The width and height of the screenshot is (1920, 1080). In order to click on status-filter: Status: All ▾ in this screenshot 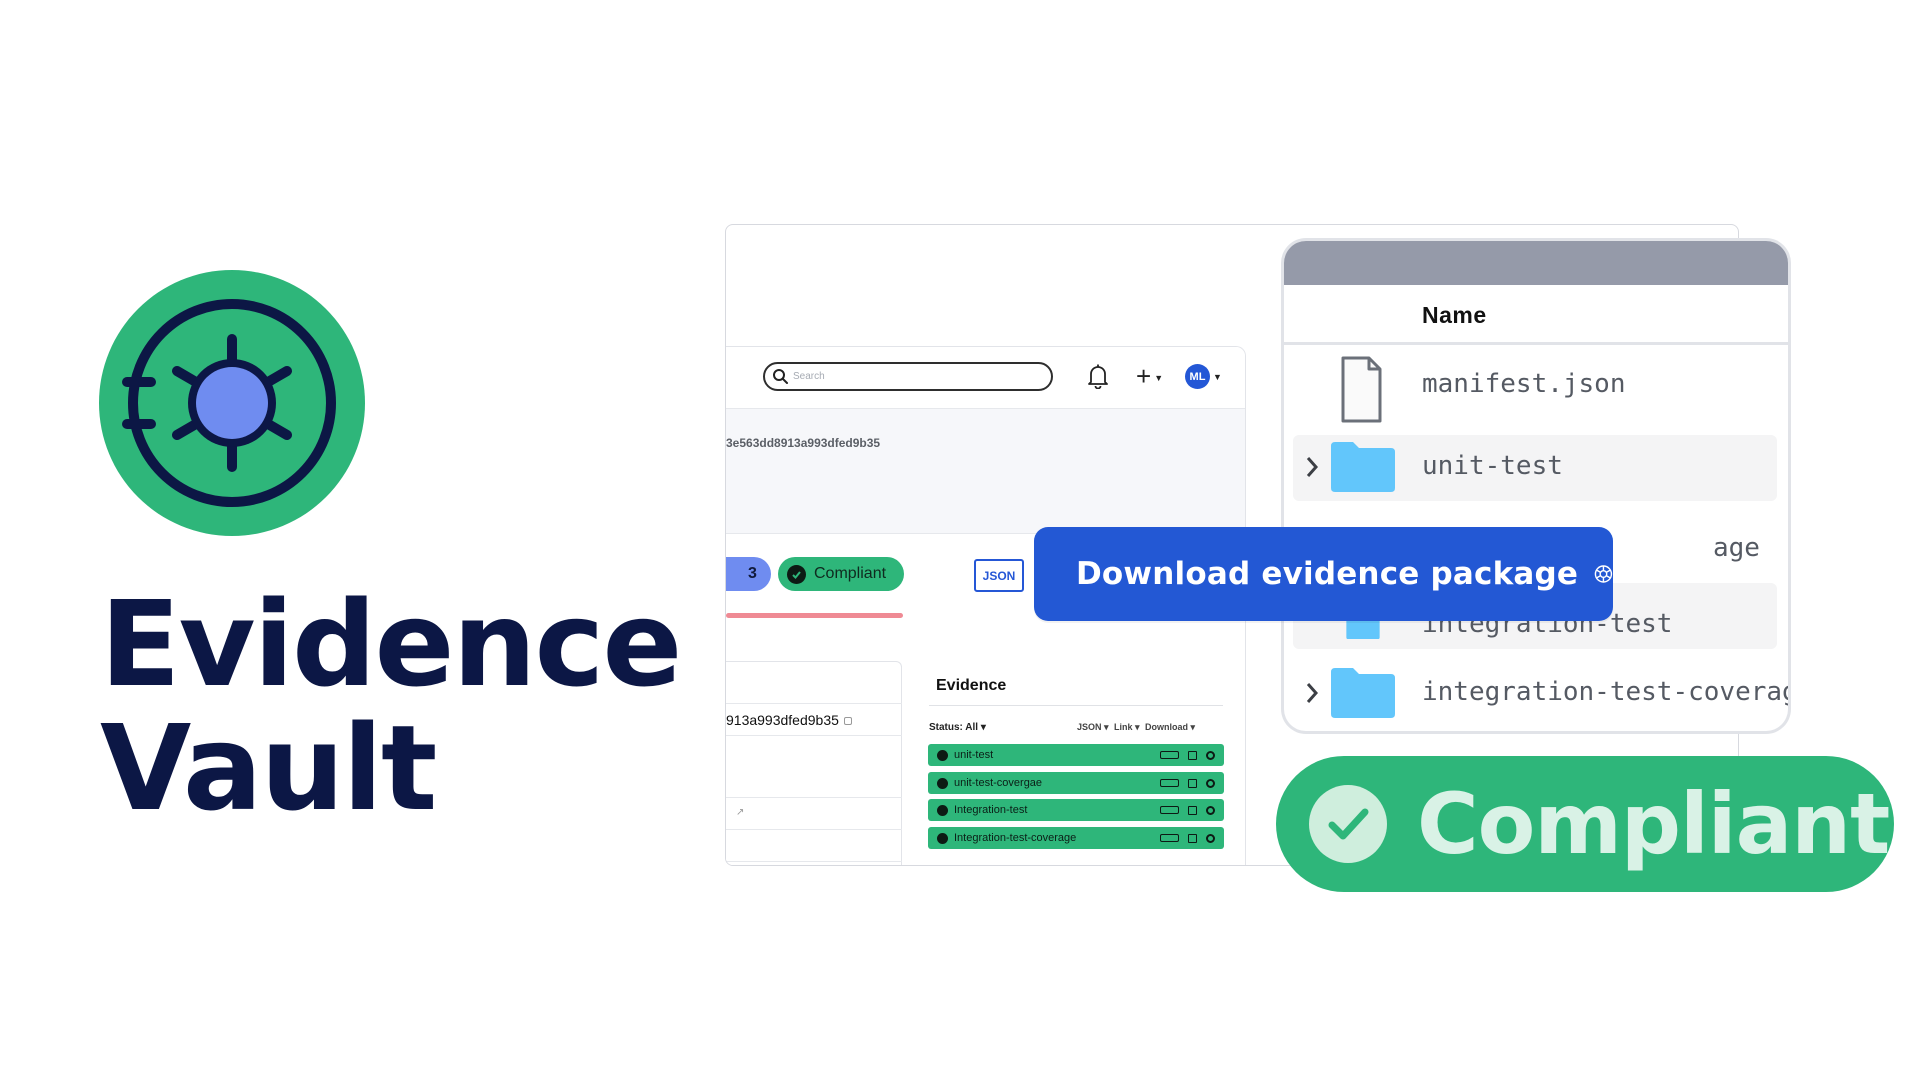, I will do `click(957, 727)`.